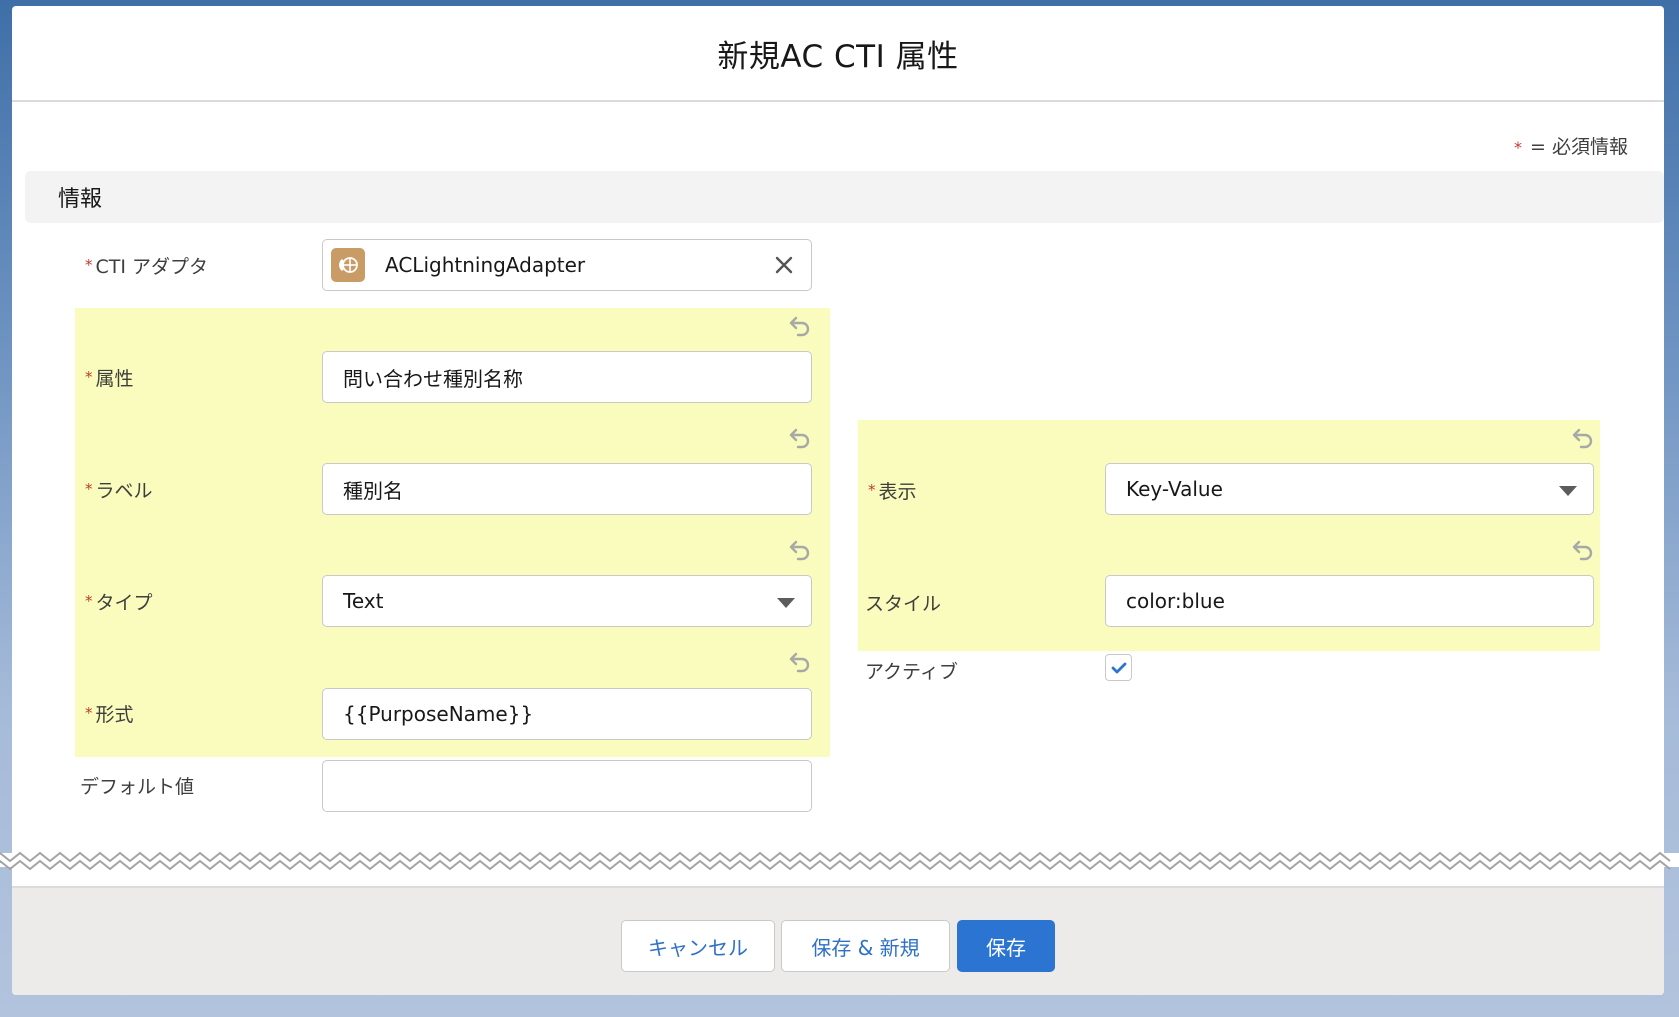  Describe the element at coordinates (839, 861) in the screenshot. I see `torn-edge-divider` at that location.